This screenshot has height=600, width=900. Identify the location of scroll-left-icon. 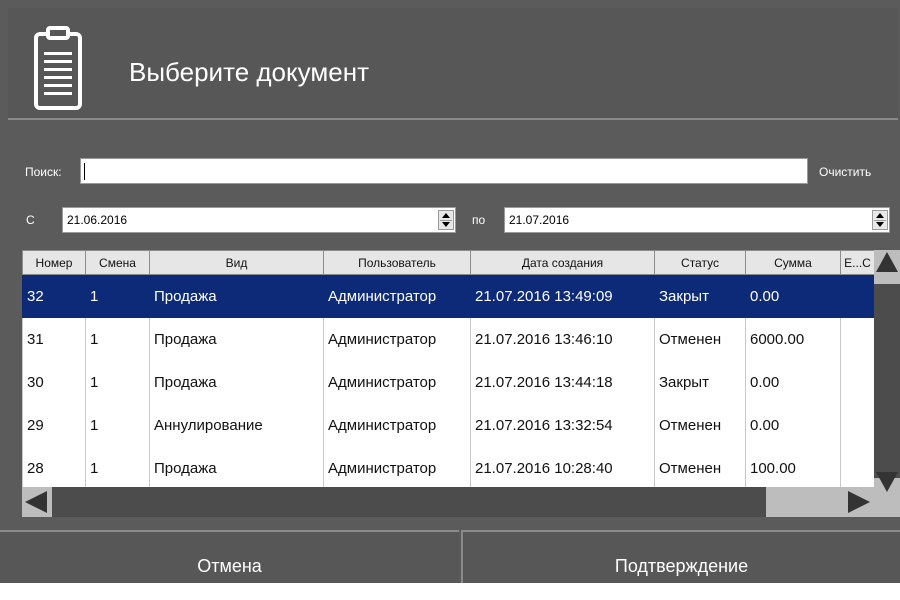
(36, 502).